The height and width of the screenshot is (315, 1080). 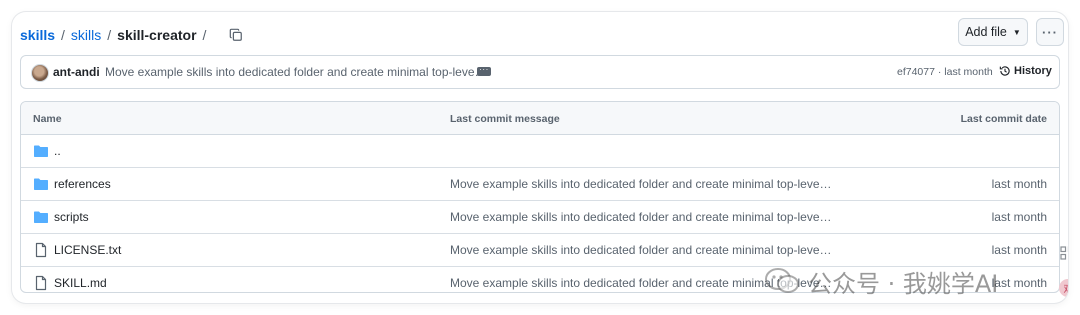 I want to click on commit-hash-time: ef74077 · last month, so click(x=945, y=72).